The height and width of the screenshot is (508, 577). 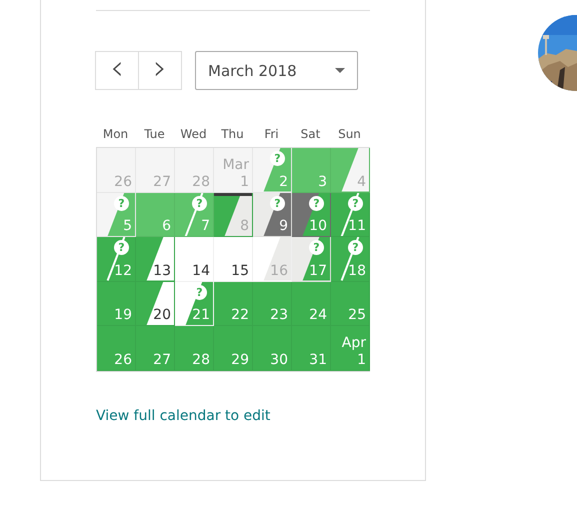 What do you see at coordinates (357, 270) in the screenshot?
I see `day-number: 18` at bounding box center [357, 270].